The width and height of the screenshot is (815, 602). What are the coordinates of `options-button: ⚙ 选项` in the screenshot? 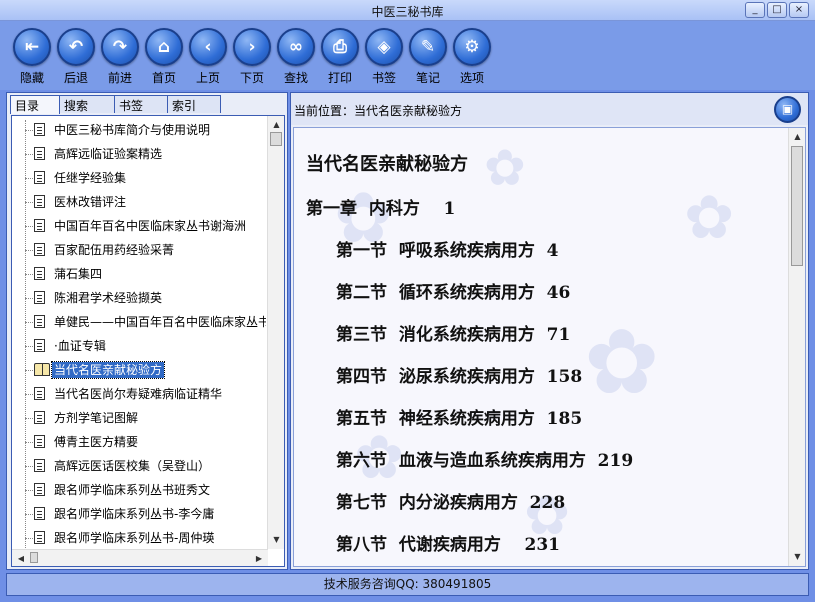 It's located at (472, 57).